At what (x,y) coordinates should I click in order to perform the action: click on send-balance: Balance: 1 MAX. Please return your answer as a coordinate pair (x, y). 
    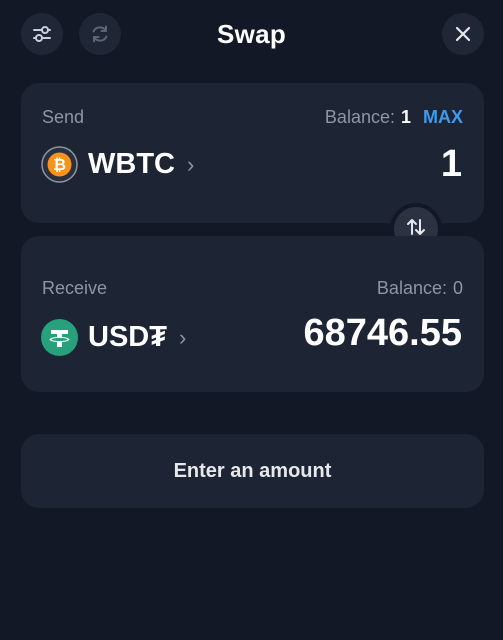
    Looking at the image, I should click on (394, 117).